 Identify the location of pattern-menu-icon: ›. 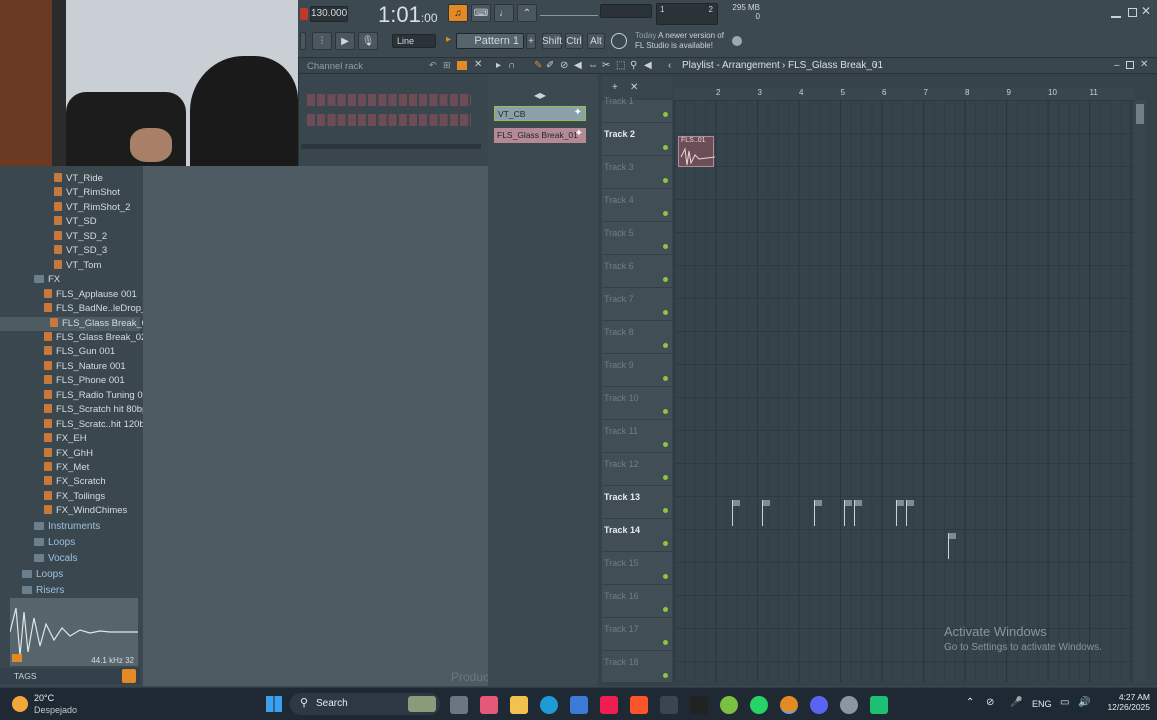
(875, 65).